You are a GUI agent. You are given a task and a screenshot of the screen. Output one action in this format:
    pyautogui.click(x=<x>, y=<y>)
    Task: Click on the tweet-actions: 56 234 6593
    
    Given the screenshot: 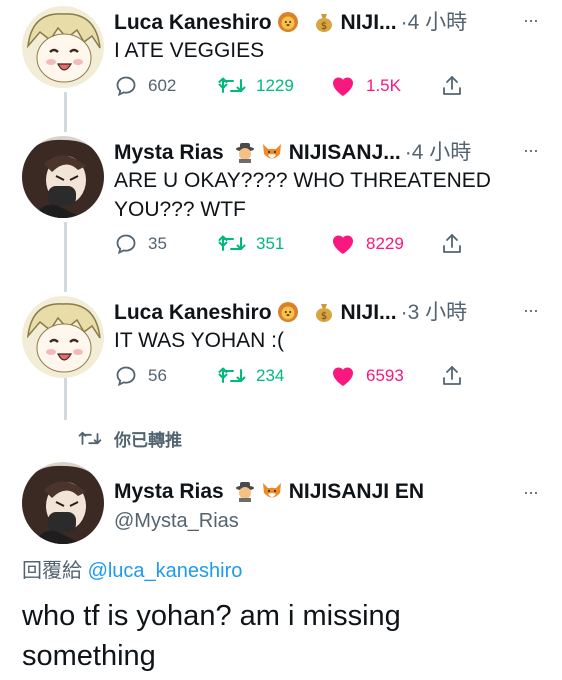 What is the action you would take?
    pyautogui.click(x=304, y=378)
    